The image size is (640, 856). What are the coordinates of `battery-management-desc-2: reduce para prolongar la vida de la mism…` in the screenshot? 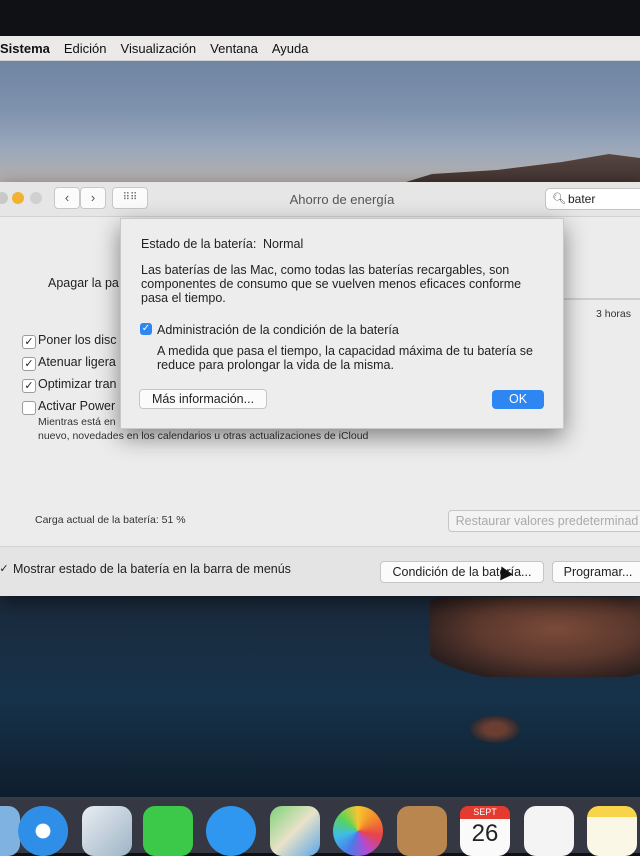 It's located at (275, 365).